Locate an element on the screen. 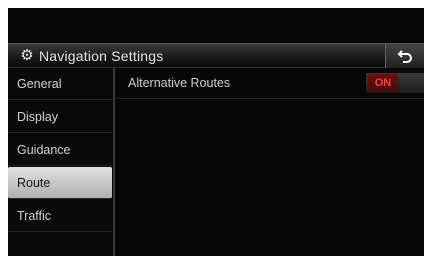 This screenshot has height=260, width=428. back-button is located at coordinates (404, 56).